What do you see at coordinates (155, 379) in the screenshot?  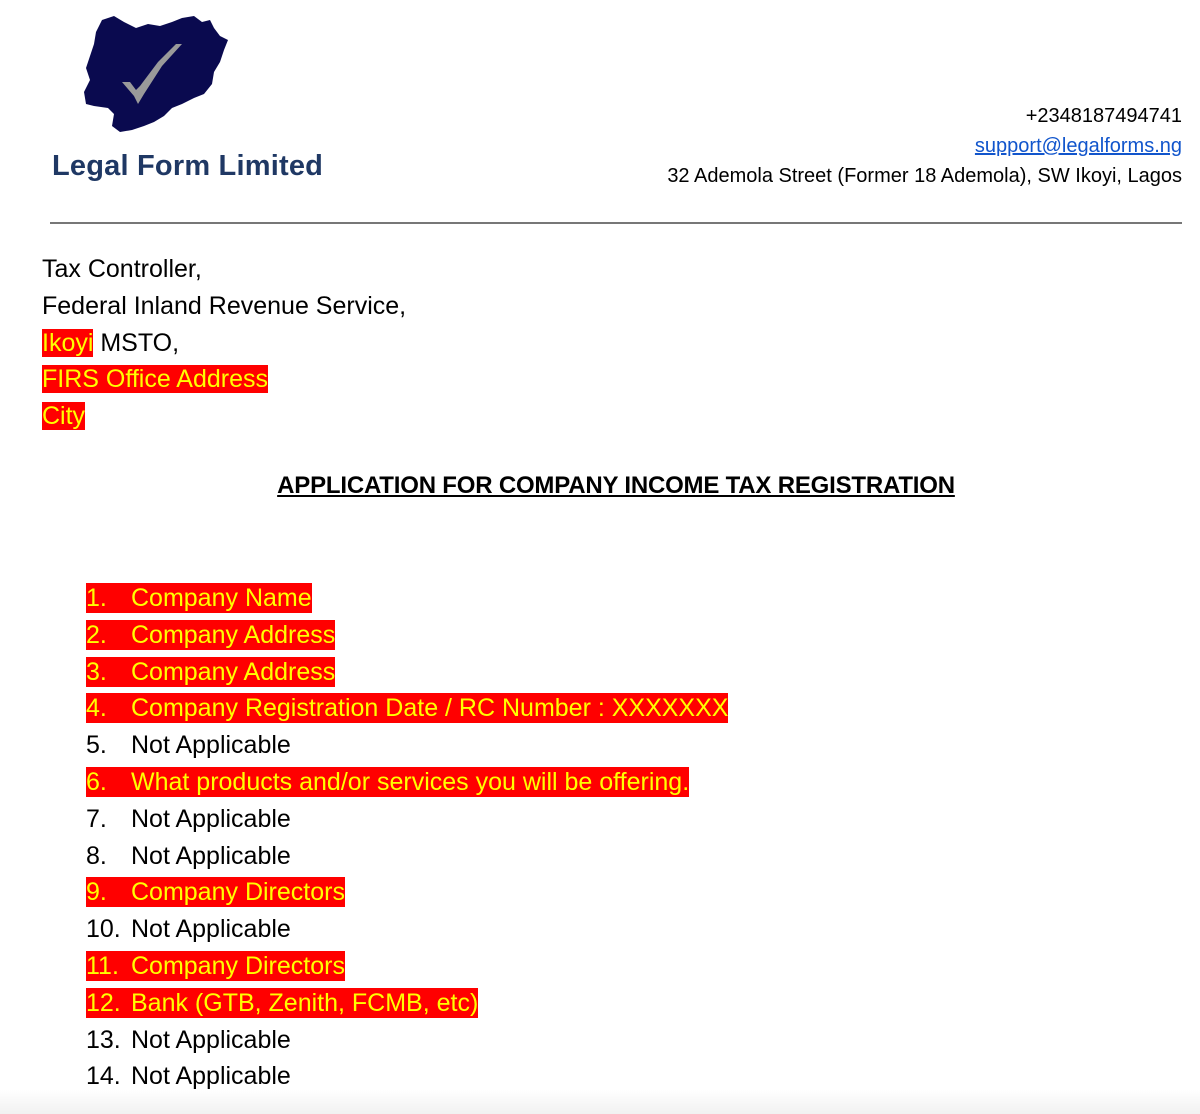 I see `placeholder-highlight: FIRS Office Address` at bounding box center [155, 379].